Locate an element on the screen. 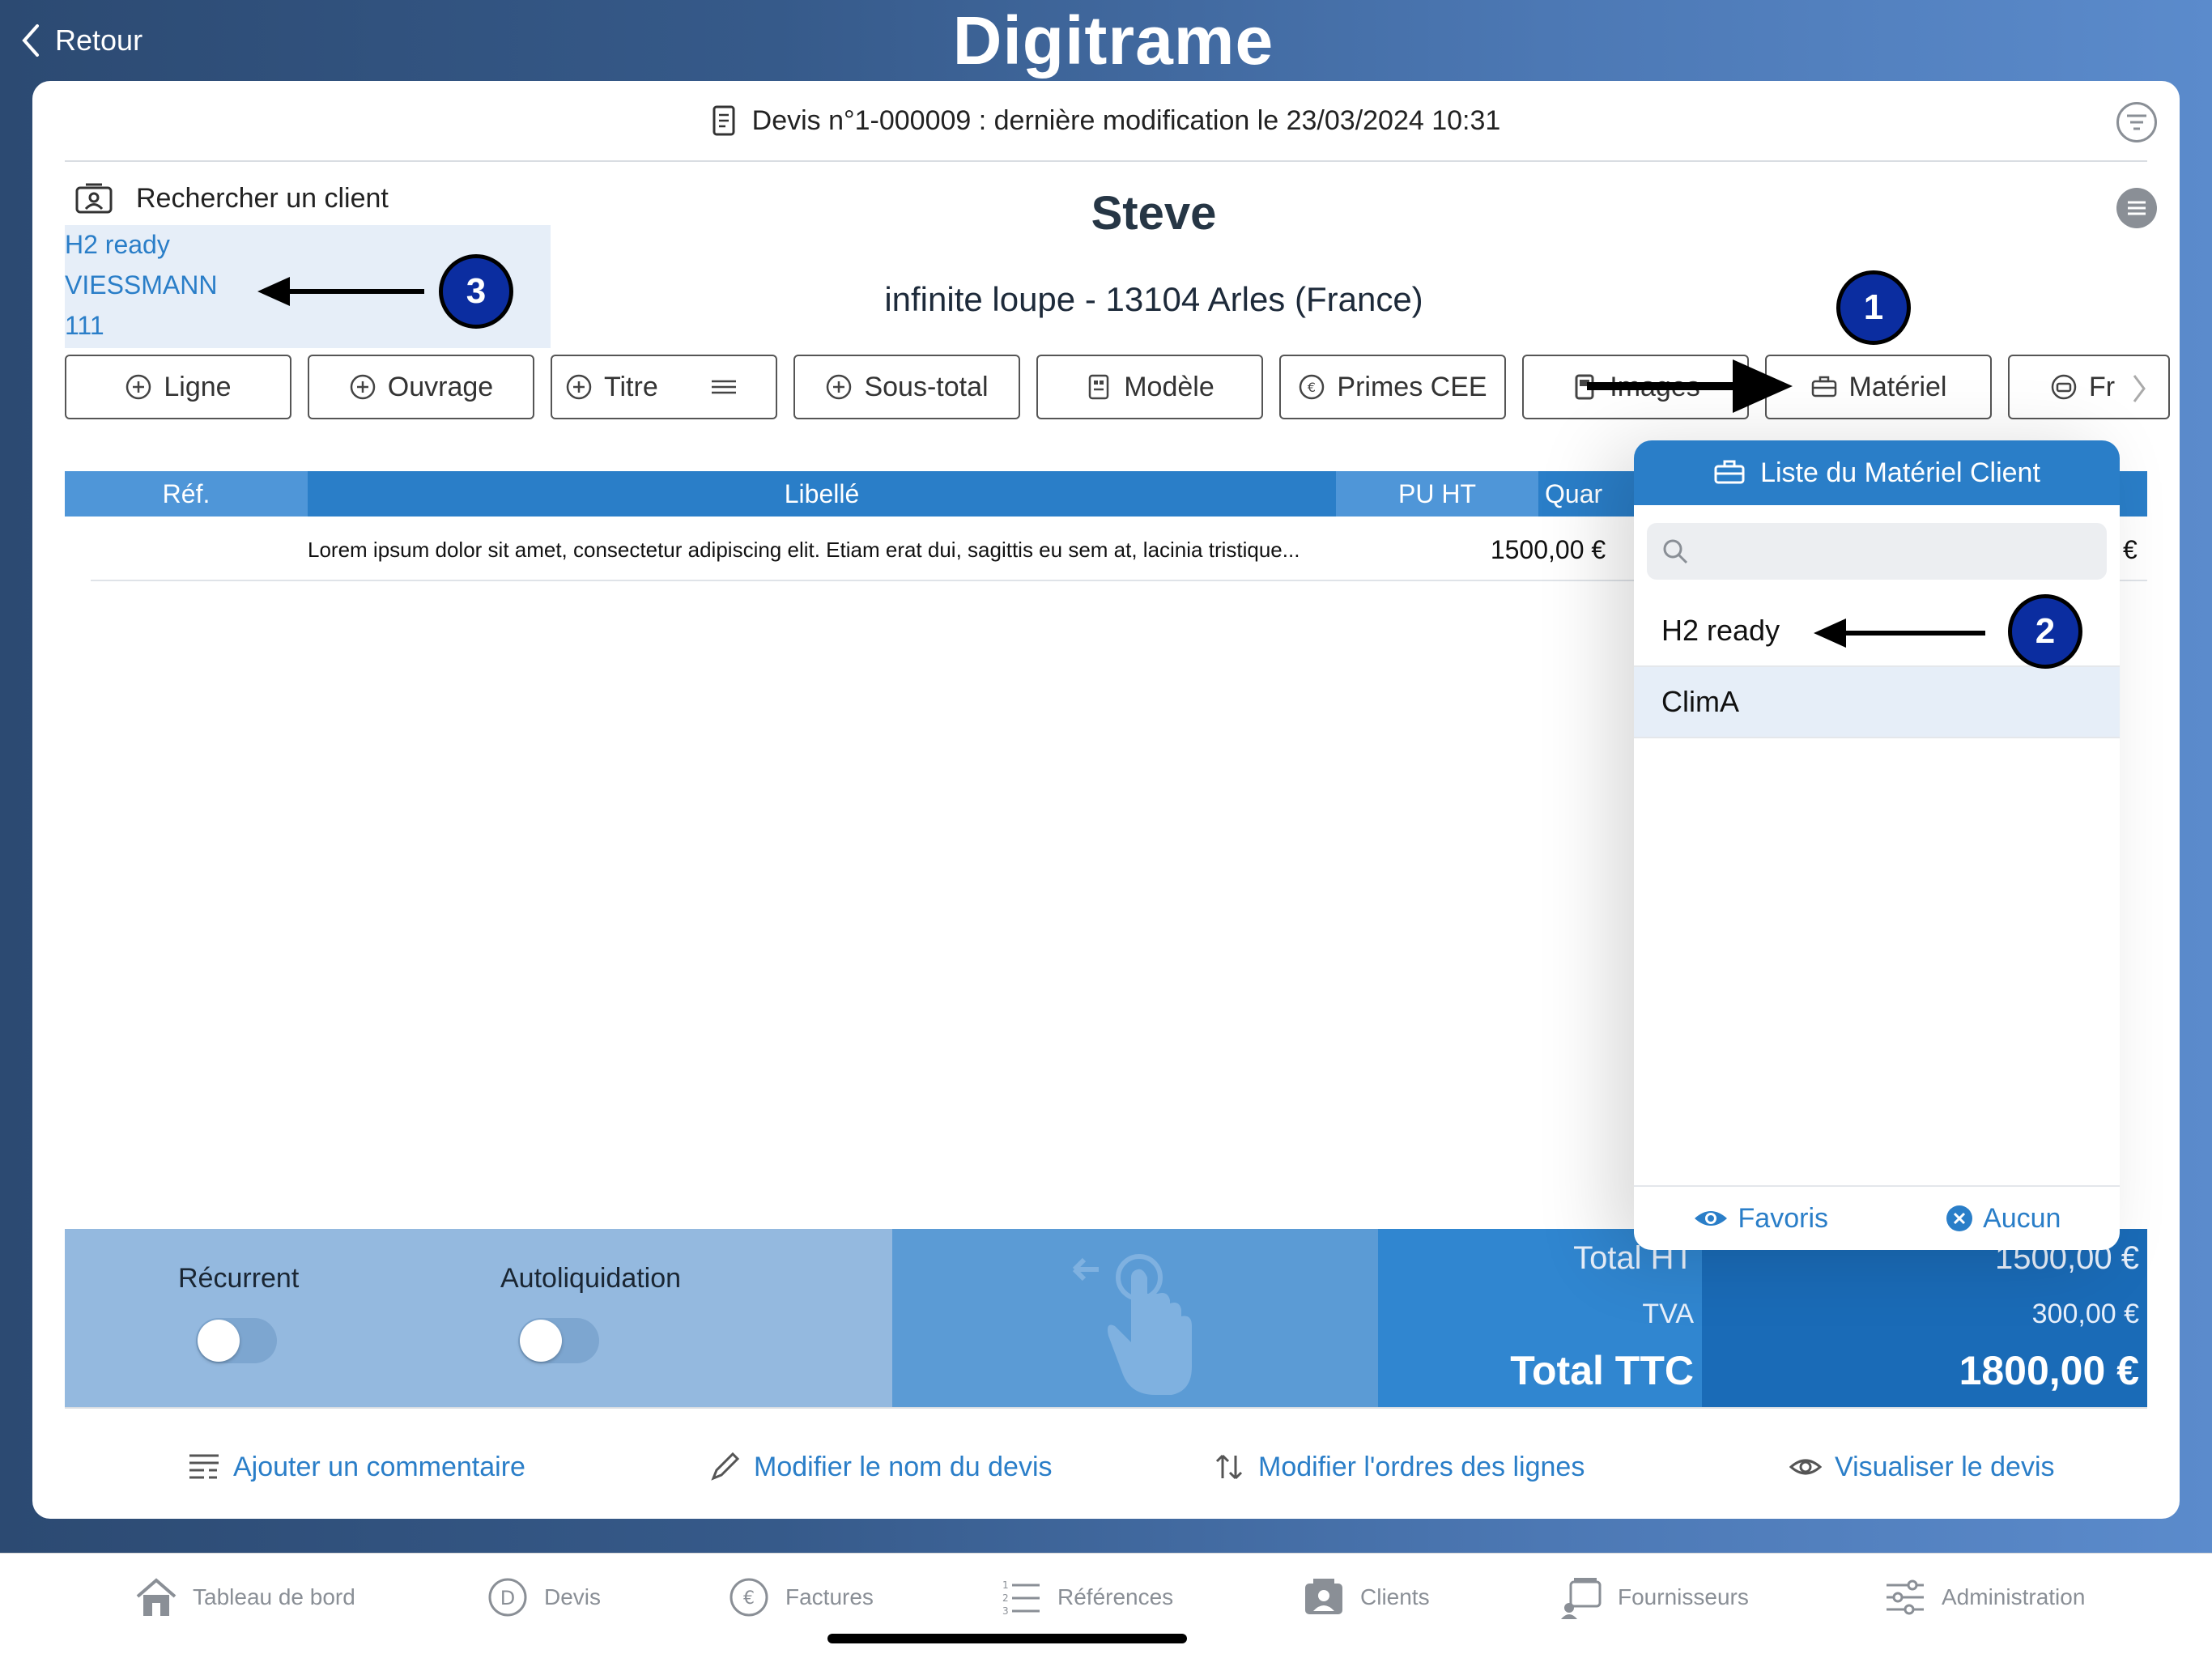 The height and width of the screenshot is (1658, 2212). header-ref: Réf. is located at coordinates (186, 494).